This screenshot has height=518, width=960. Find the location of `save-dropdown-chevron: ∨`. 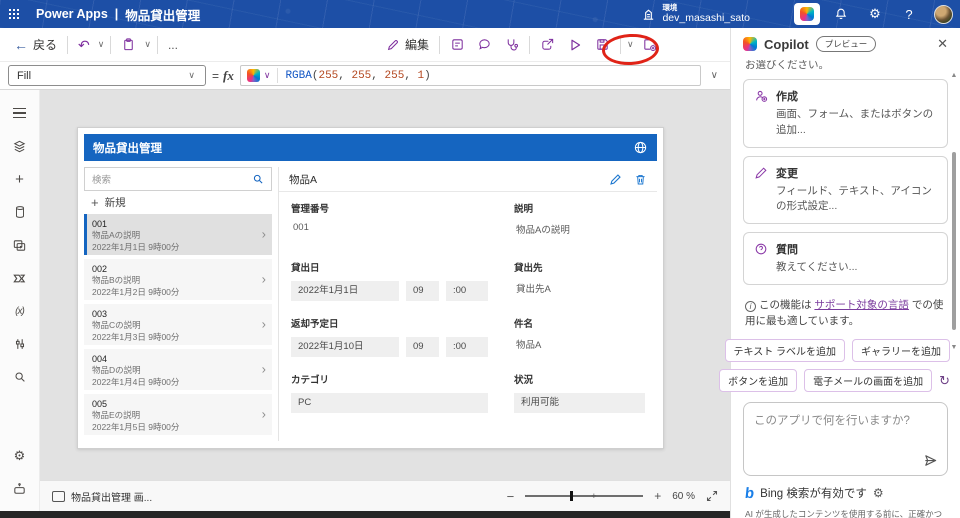

save-dropdown-chevron: ∨ is located at coordinates (630, 44).